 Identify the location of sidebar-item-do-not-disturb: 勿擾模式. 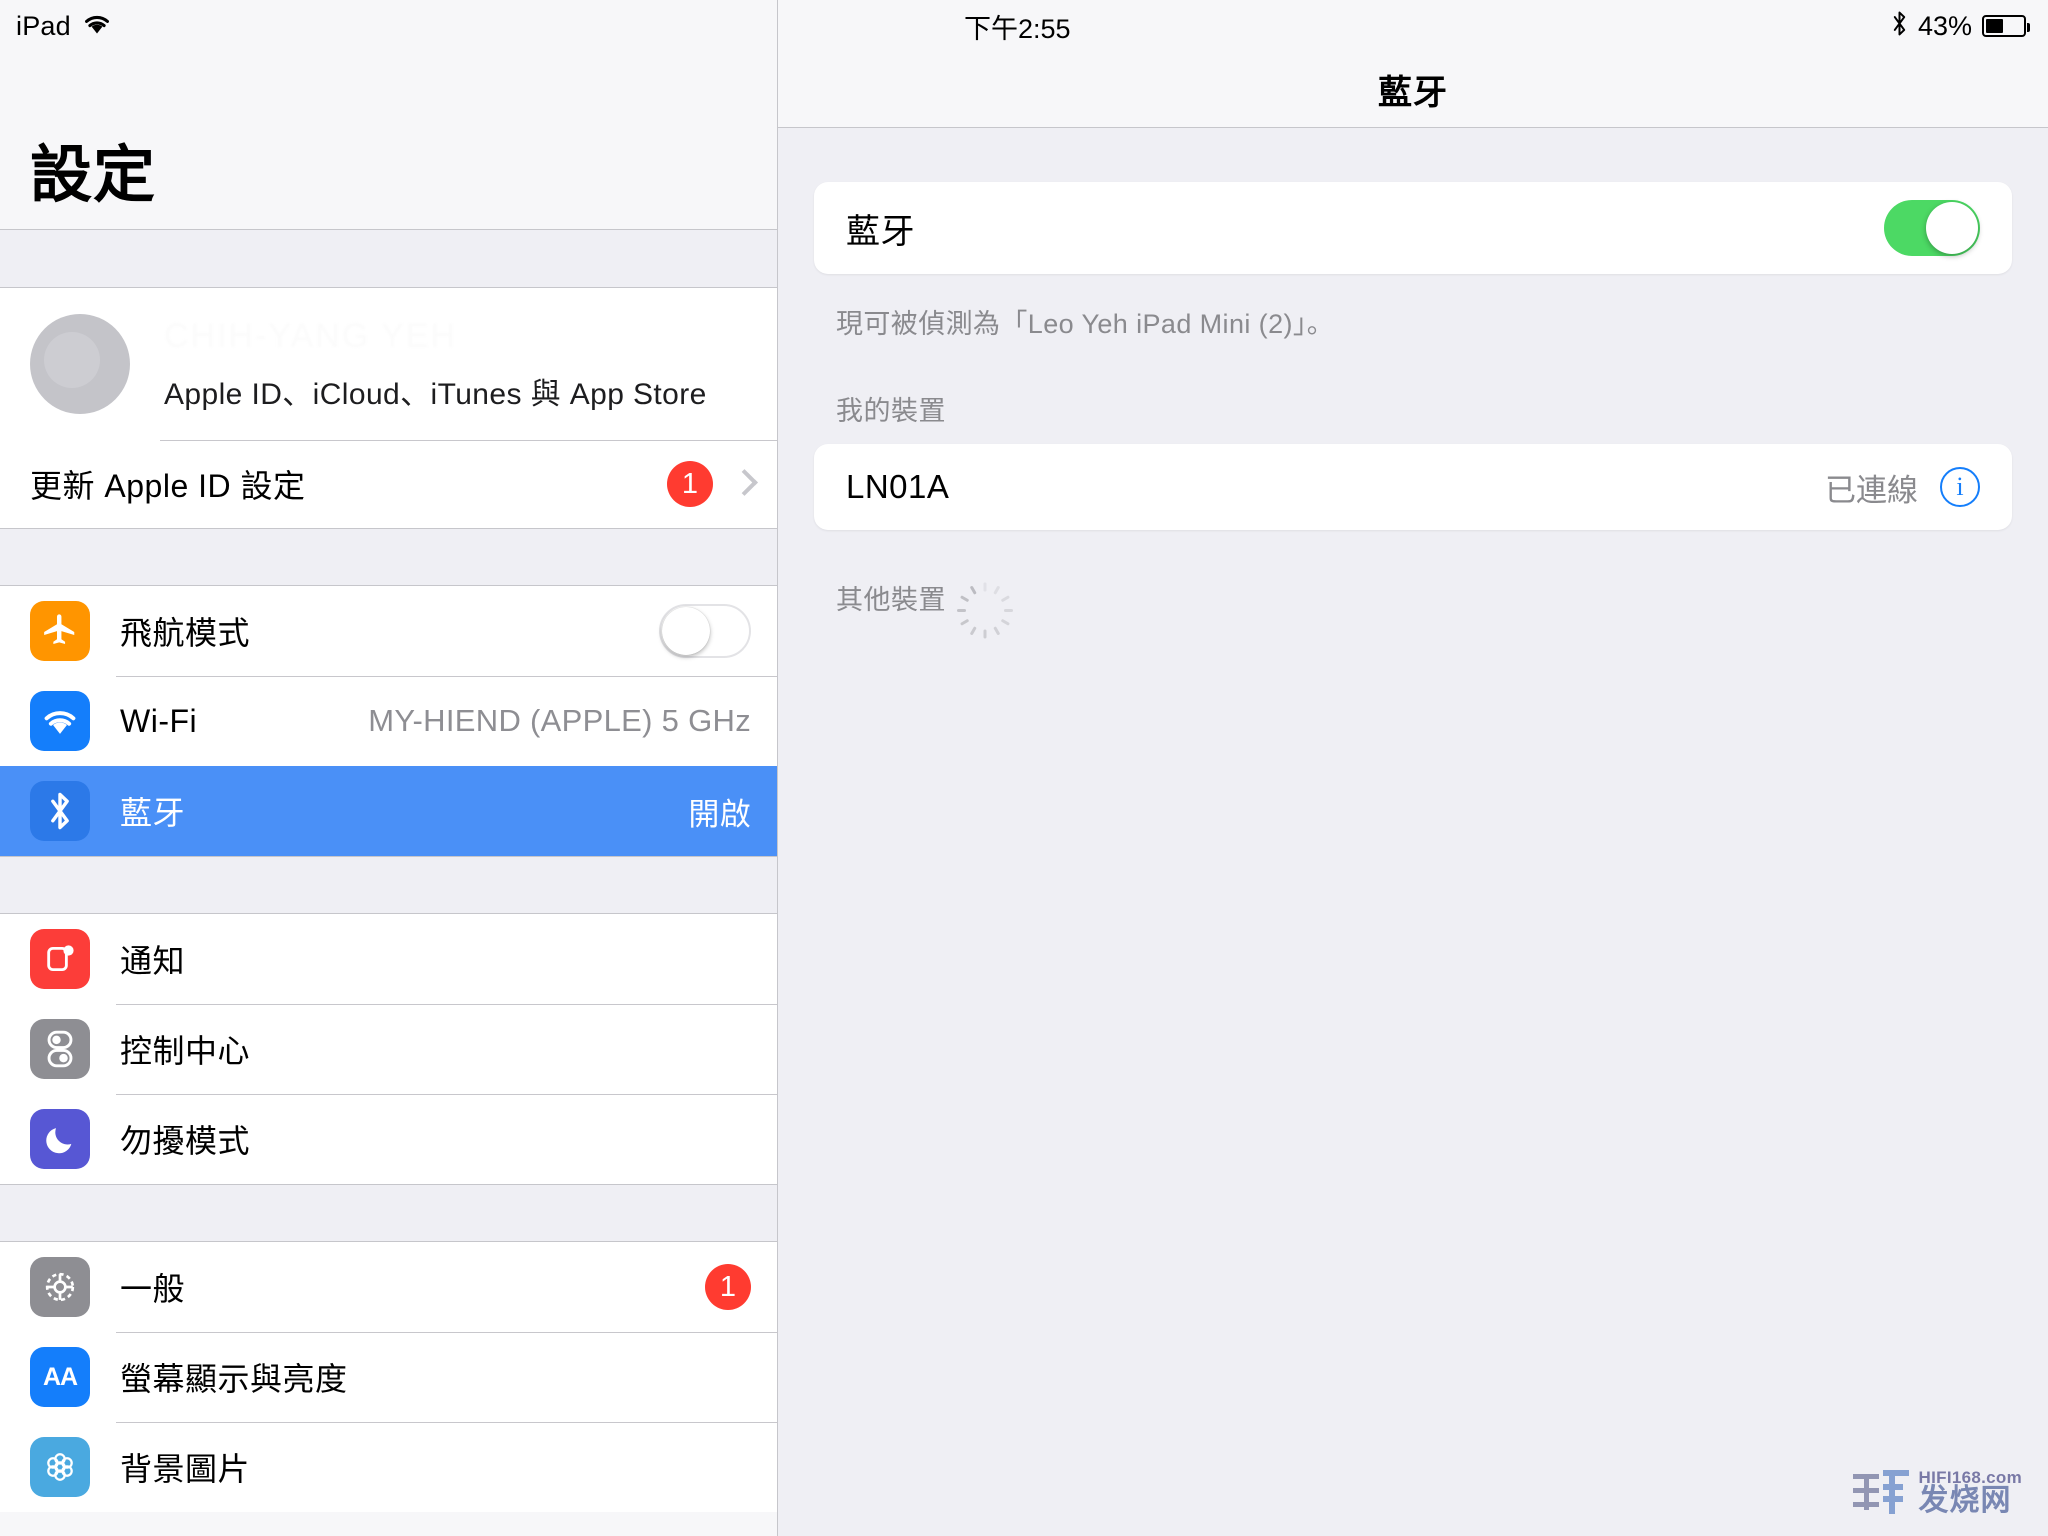
(388, 1139).